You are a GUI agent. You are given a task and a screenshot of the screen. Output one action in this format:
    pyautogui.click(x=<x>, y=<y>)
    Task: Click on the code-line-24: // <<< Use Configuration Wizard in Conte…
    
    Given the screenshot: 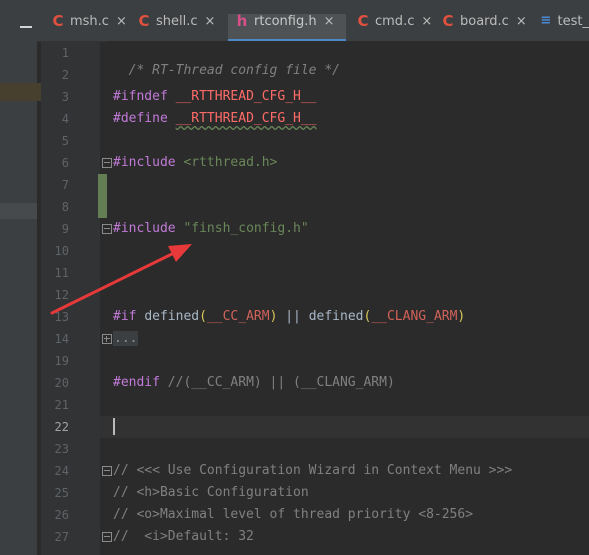 What is the action you would take?
    pyautogui.click(x=312, y=471)
    